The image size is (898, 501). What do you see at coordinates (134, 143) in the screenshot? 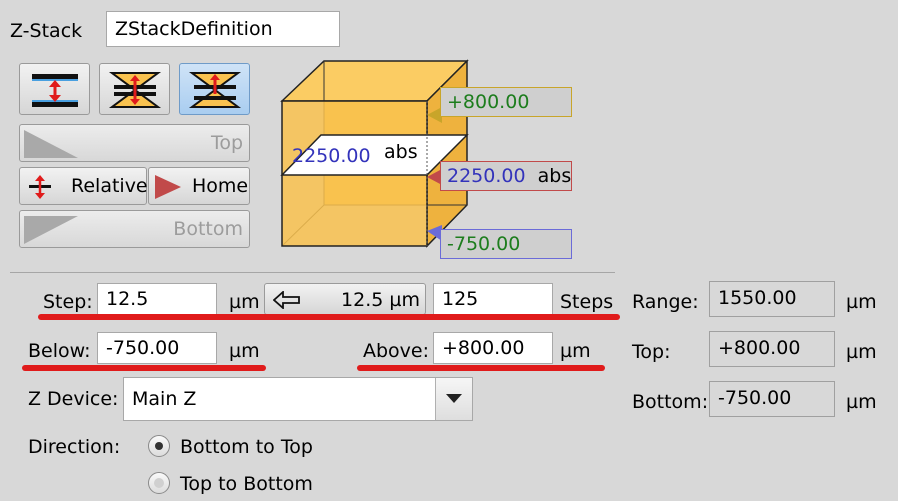
I see `set-top-button: Top` at bounding box center [134, 143].